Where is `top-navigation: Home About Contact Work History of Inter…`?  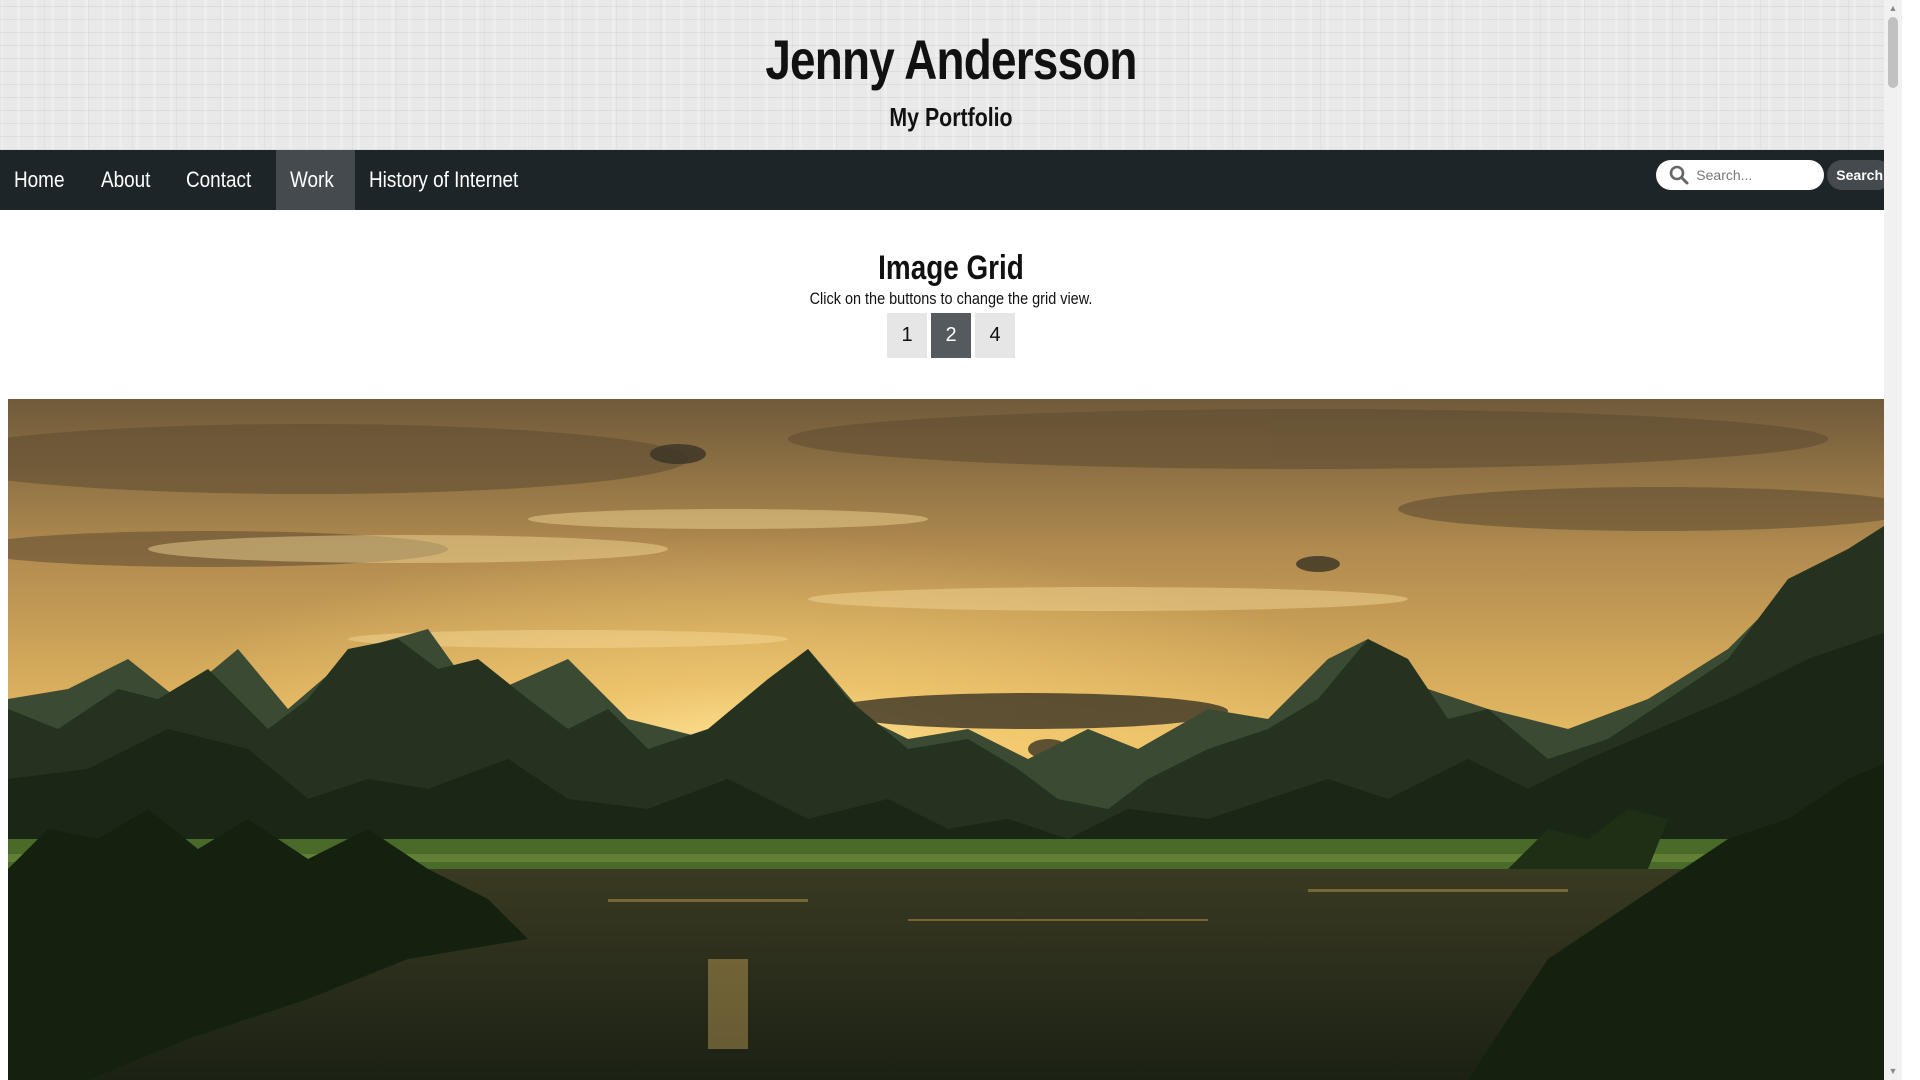 top-navigation: Home About Contact Work History of Inter… is located at coordinates (951, 180).